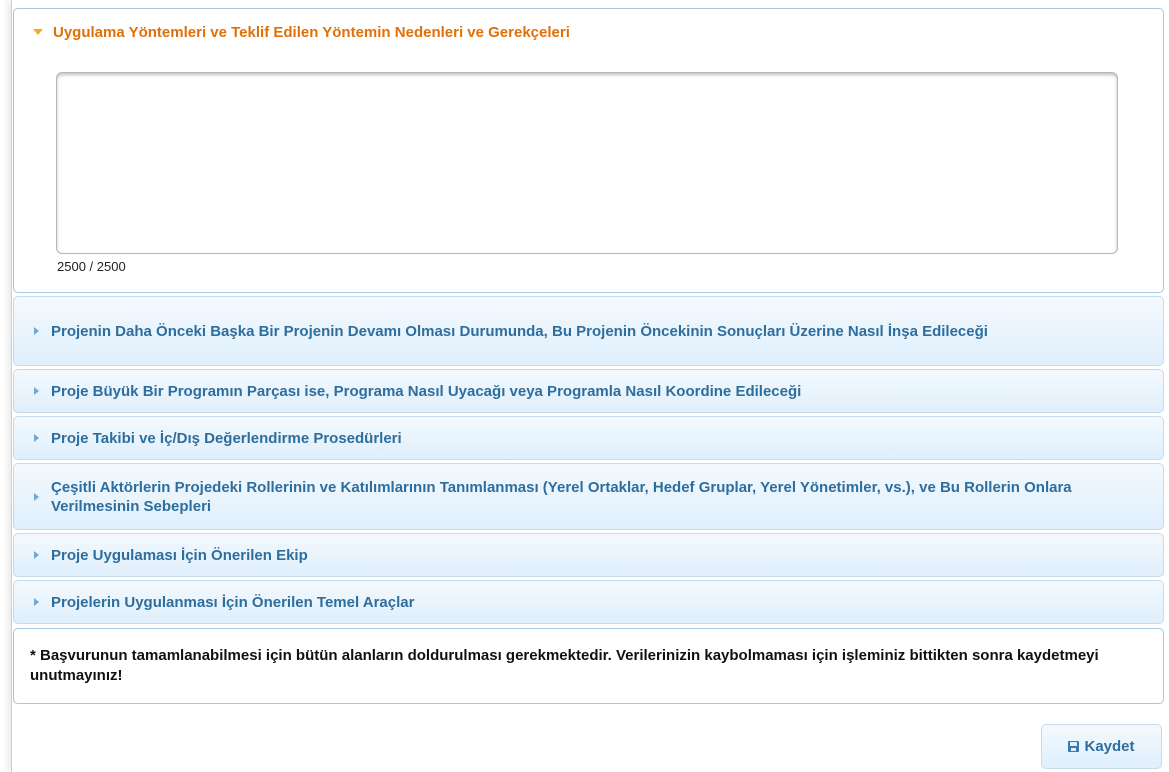  I want to click on floppy-disk-icon, so click(1074, 746).